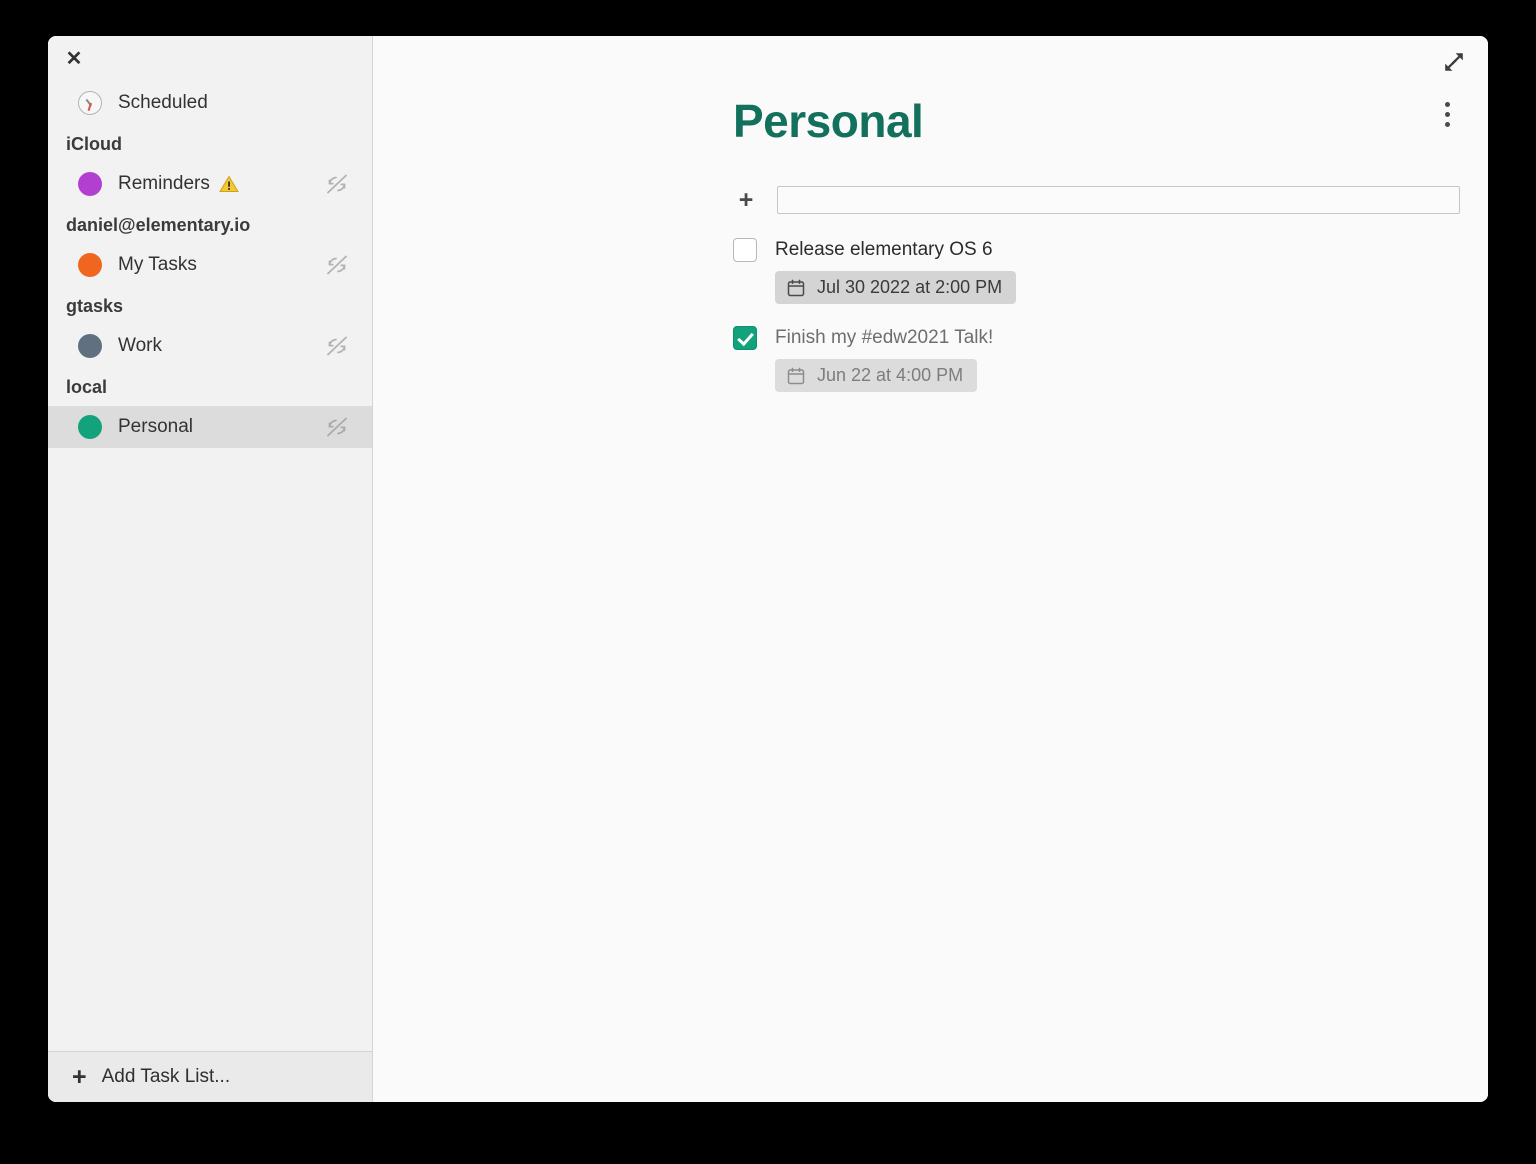  What do you see at coordinates (87, 387) in the screenshot?
I see `sidebar-group-header-local: local` at bounding box center [87, 387].